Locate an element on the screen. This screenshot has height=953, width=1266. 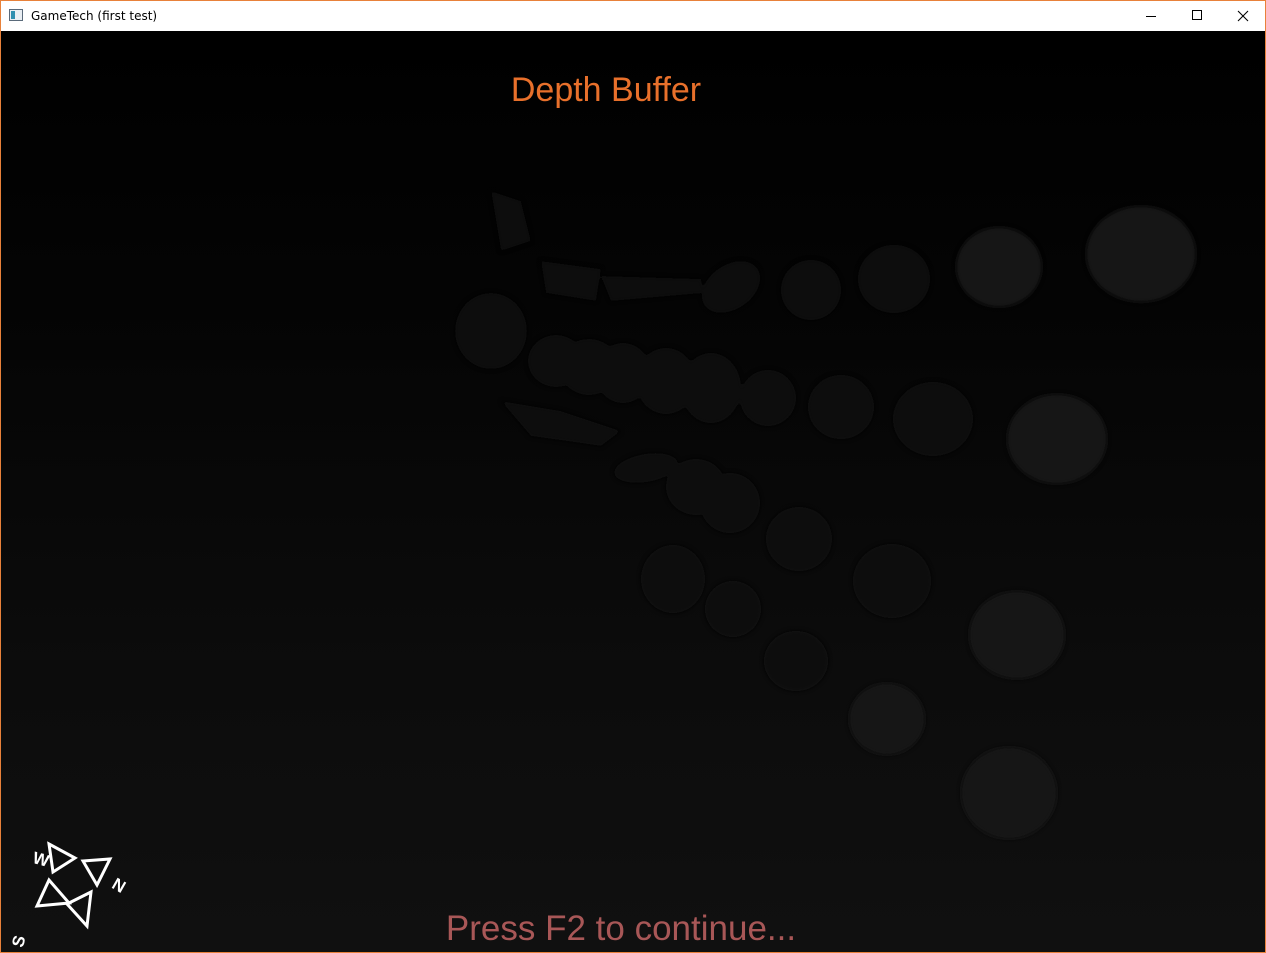
close-icon is located at coordinates (1243, 16).